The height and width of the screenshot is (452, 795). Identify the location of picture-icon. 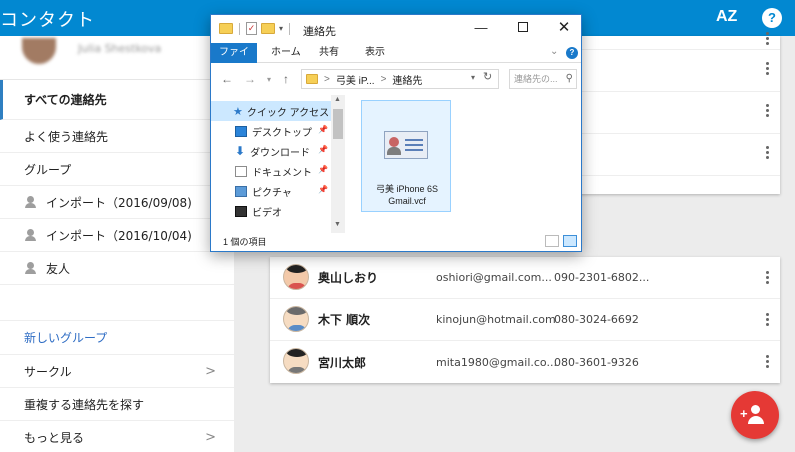
(241, 191).